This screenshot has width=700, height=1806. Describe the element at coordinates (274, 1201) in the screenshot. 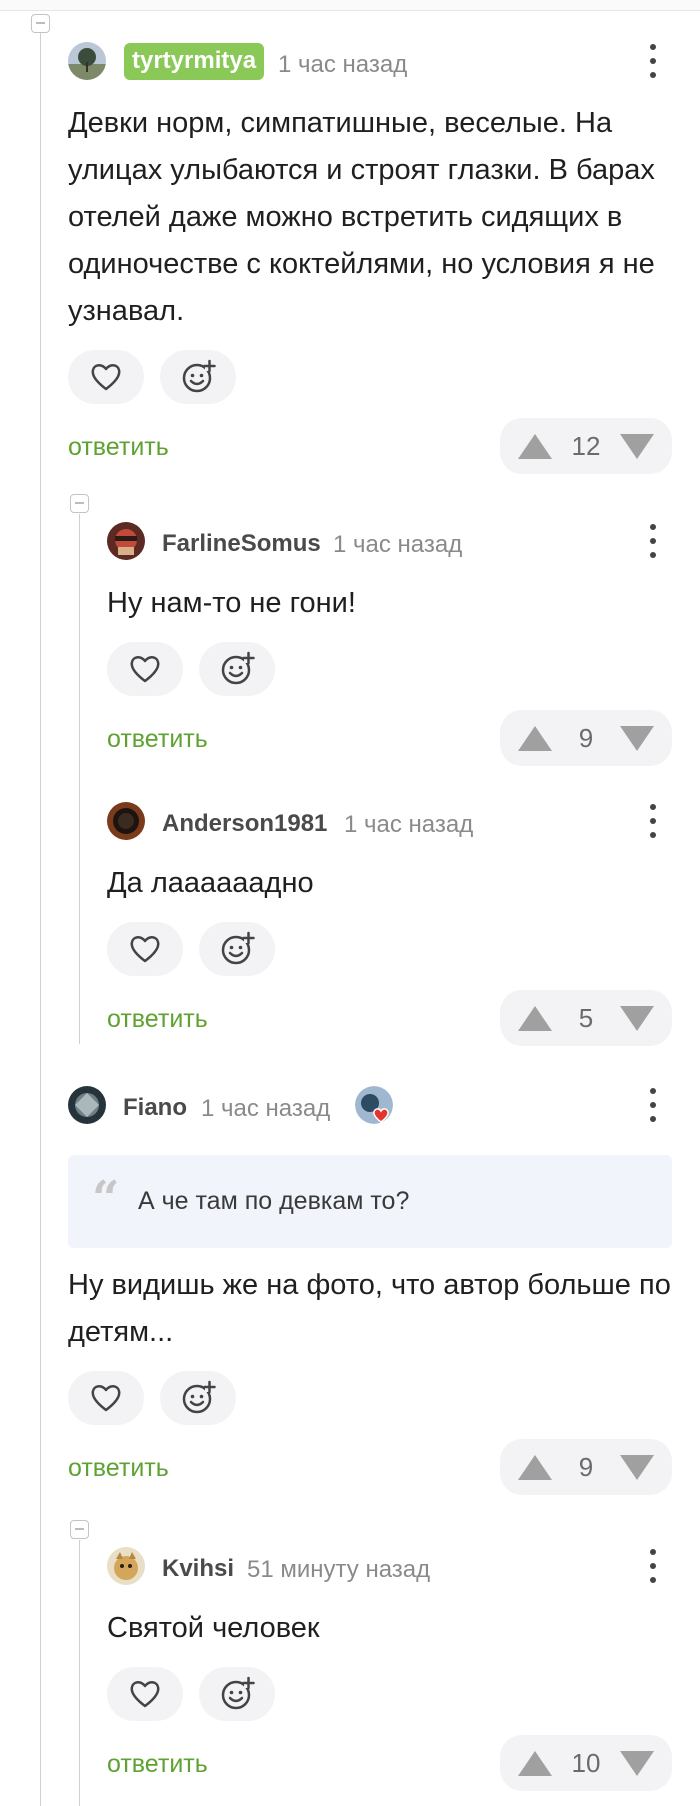

I see `quote-text: А че там по девкам то?` at that location.